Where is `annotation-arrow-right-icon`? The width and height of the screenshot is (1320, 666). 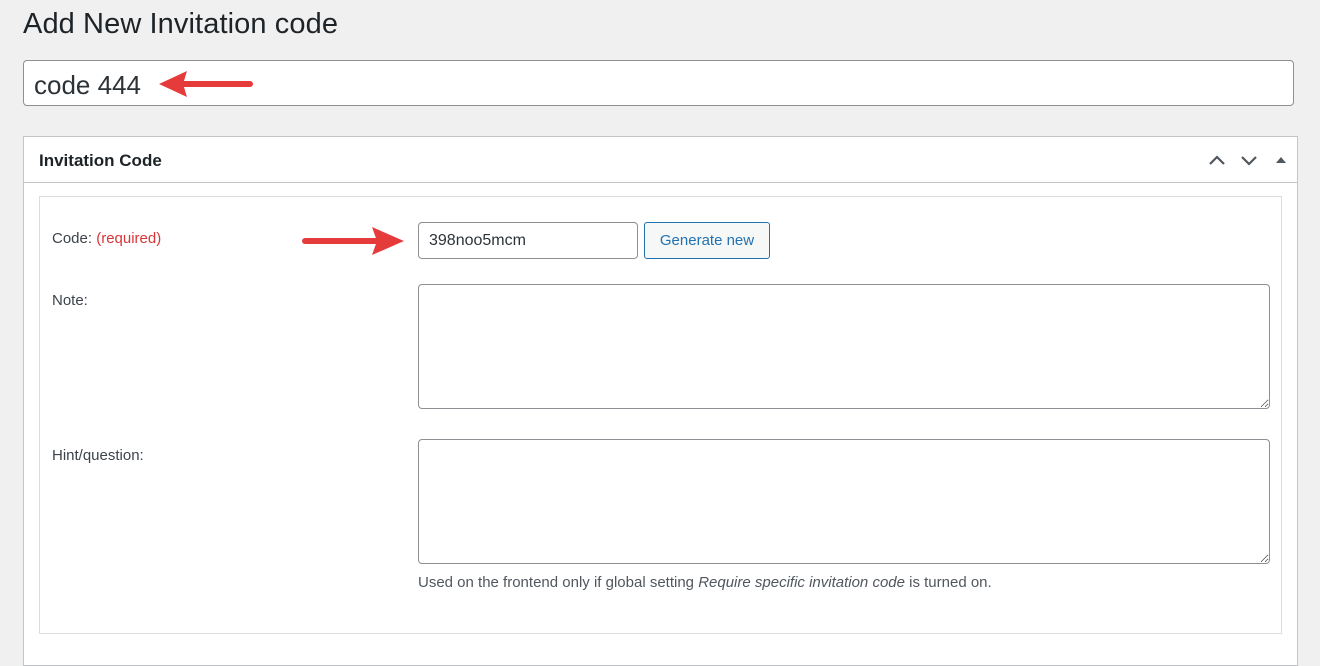
annotation-arrow-right-icon is located at coordinates (353, 241).